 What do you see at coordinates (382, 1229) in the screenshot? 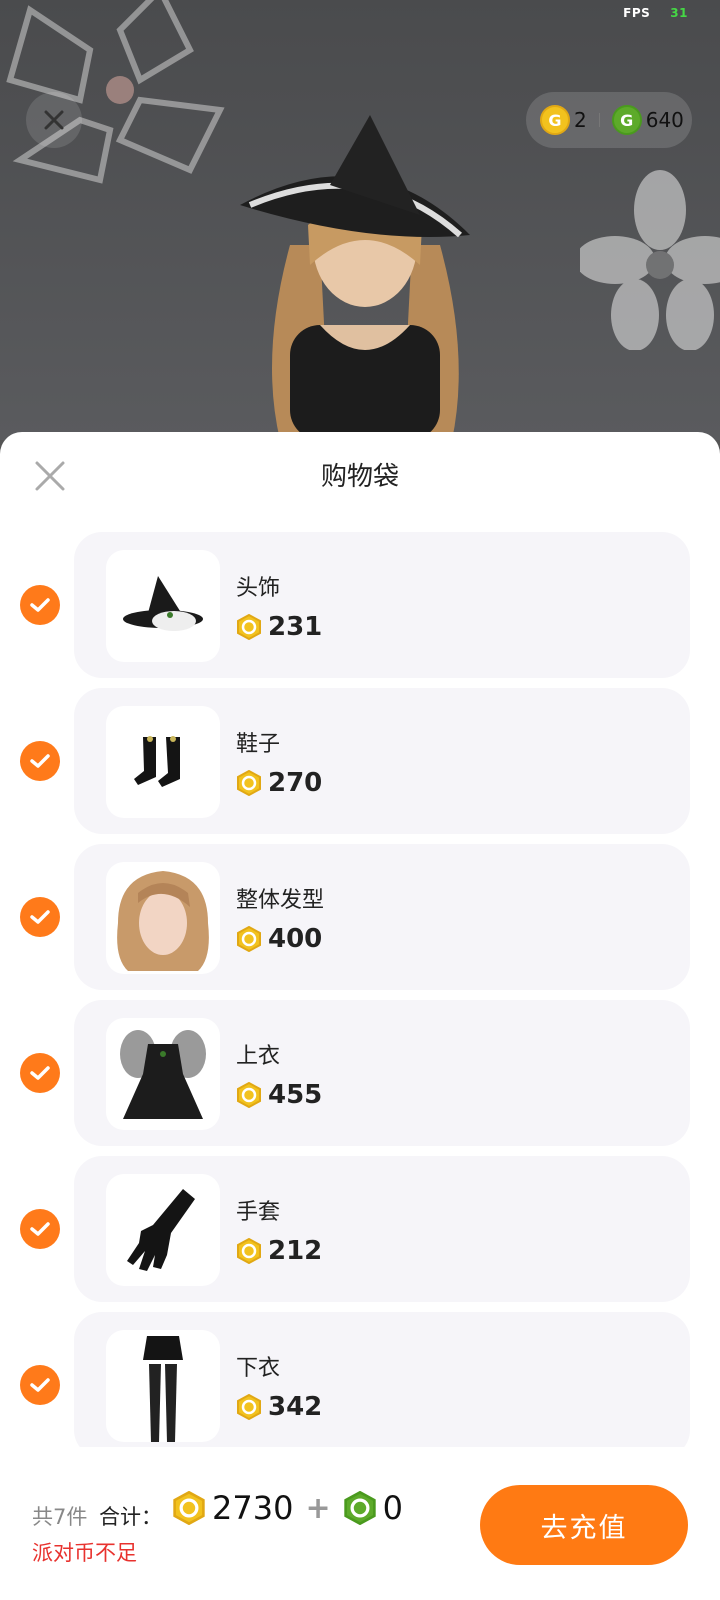
I see `item-card: 手套 212` at bounding box center [382, 1229].